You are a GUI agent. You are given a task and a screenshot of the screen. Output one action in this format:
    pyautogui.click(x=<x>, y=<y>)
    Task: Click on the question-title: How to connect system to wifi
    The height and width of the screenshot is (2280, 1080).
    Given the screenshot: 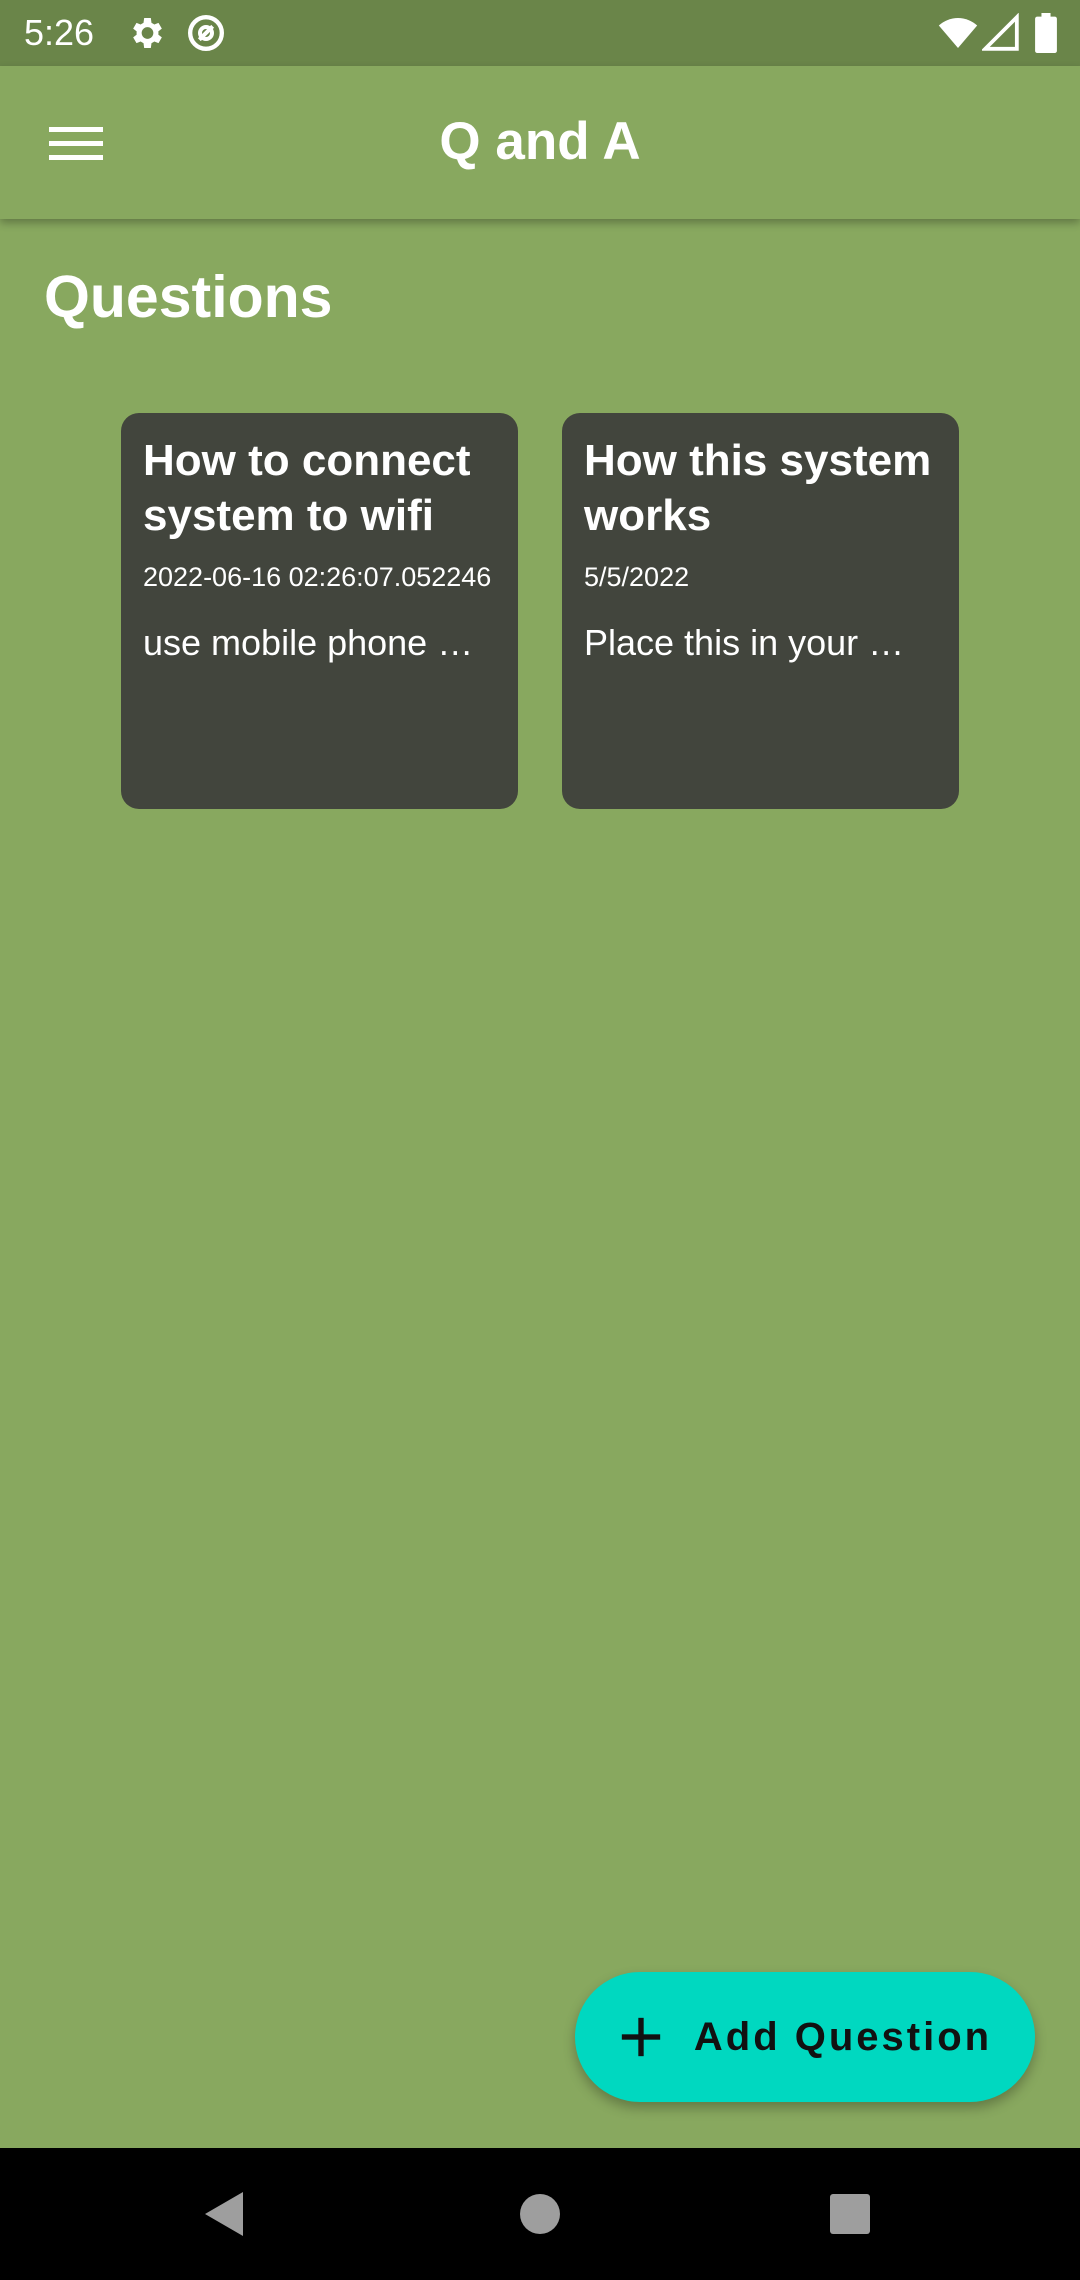 What is the action you would take?
    pyautogui.click(x=307, y=488)
    